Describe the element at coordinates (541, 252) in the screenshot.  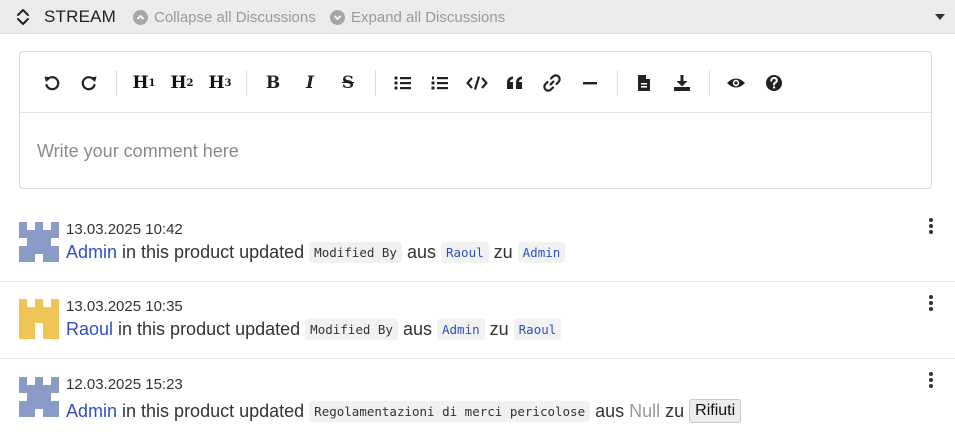
I see `new-value-link: Admin` at that location.